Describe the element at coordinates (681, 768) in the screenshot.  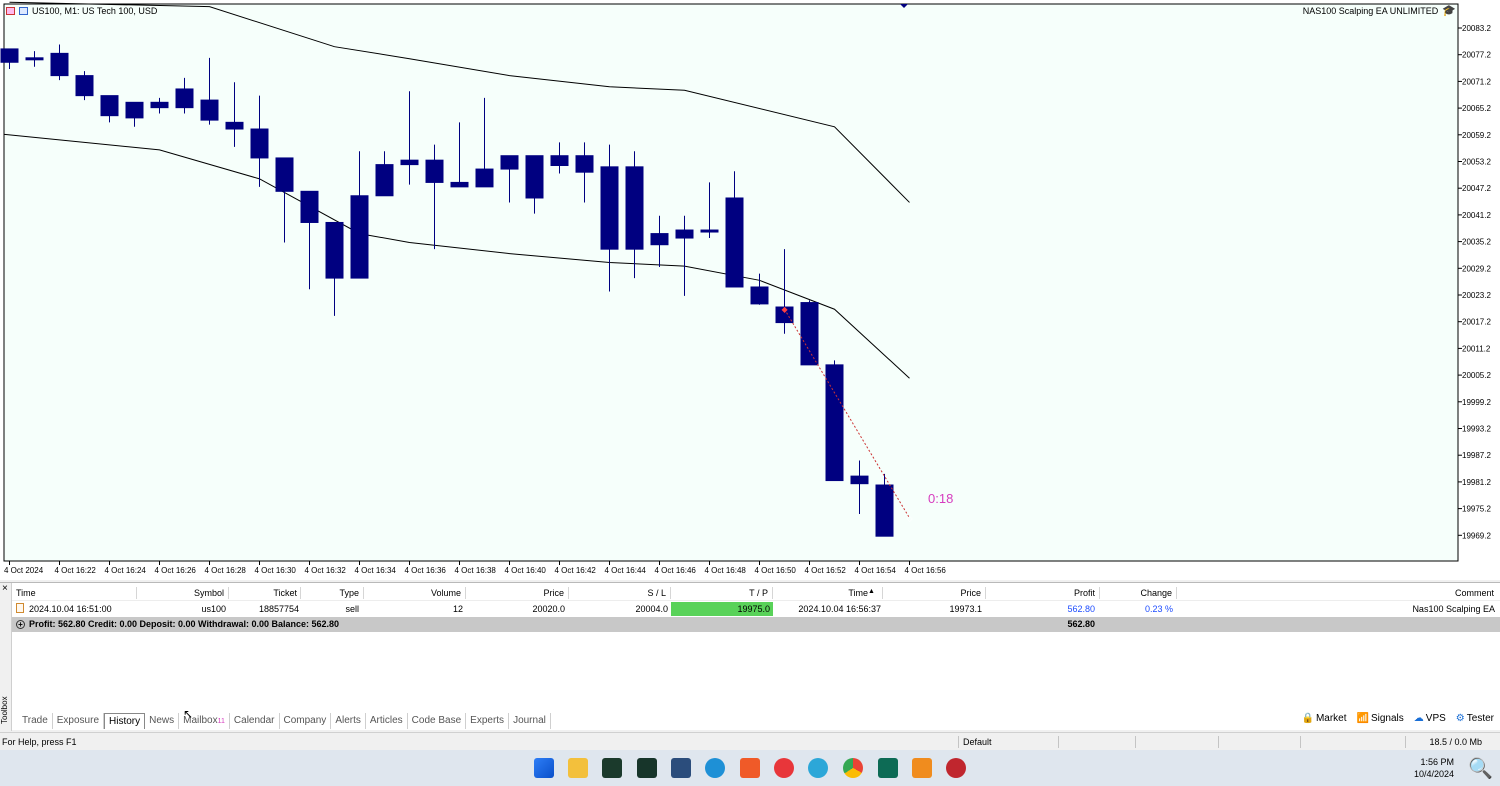
I see `app-icon` at that location.